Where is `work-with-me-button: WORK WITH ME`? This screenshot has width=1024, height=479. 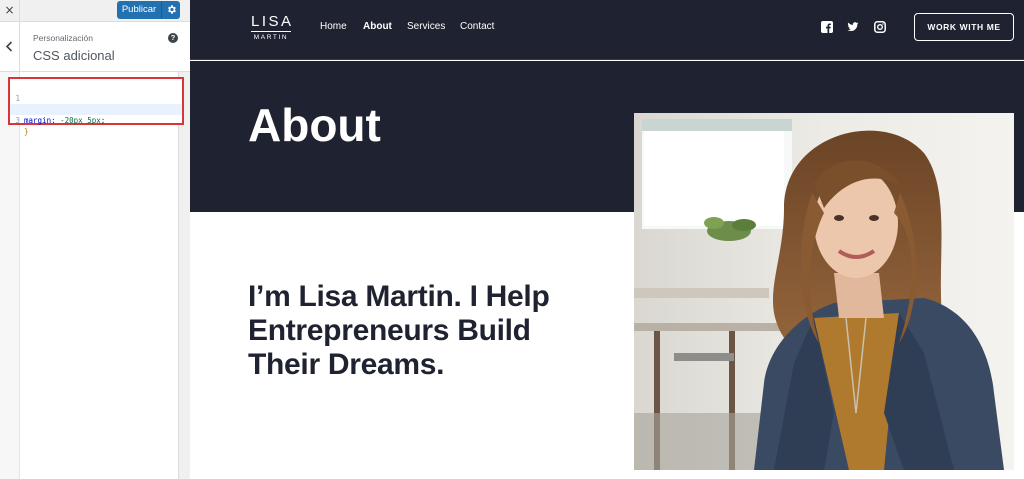 work-with-me-button: WORK WITH ME is located at coordinates (964, 27).